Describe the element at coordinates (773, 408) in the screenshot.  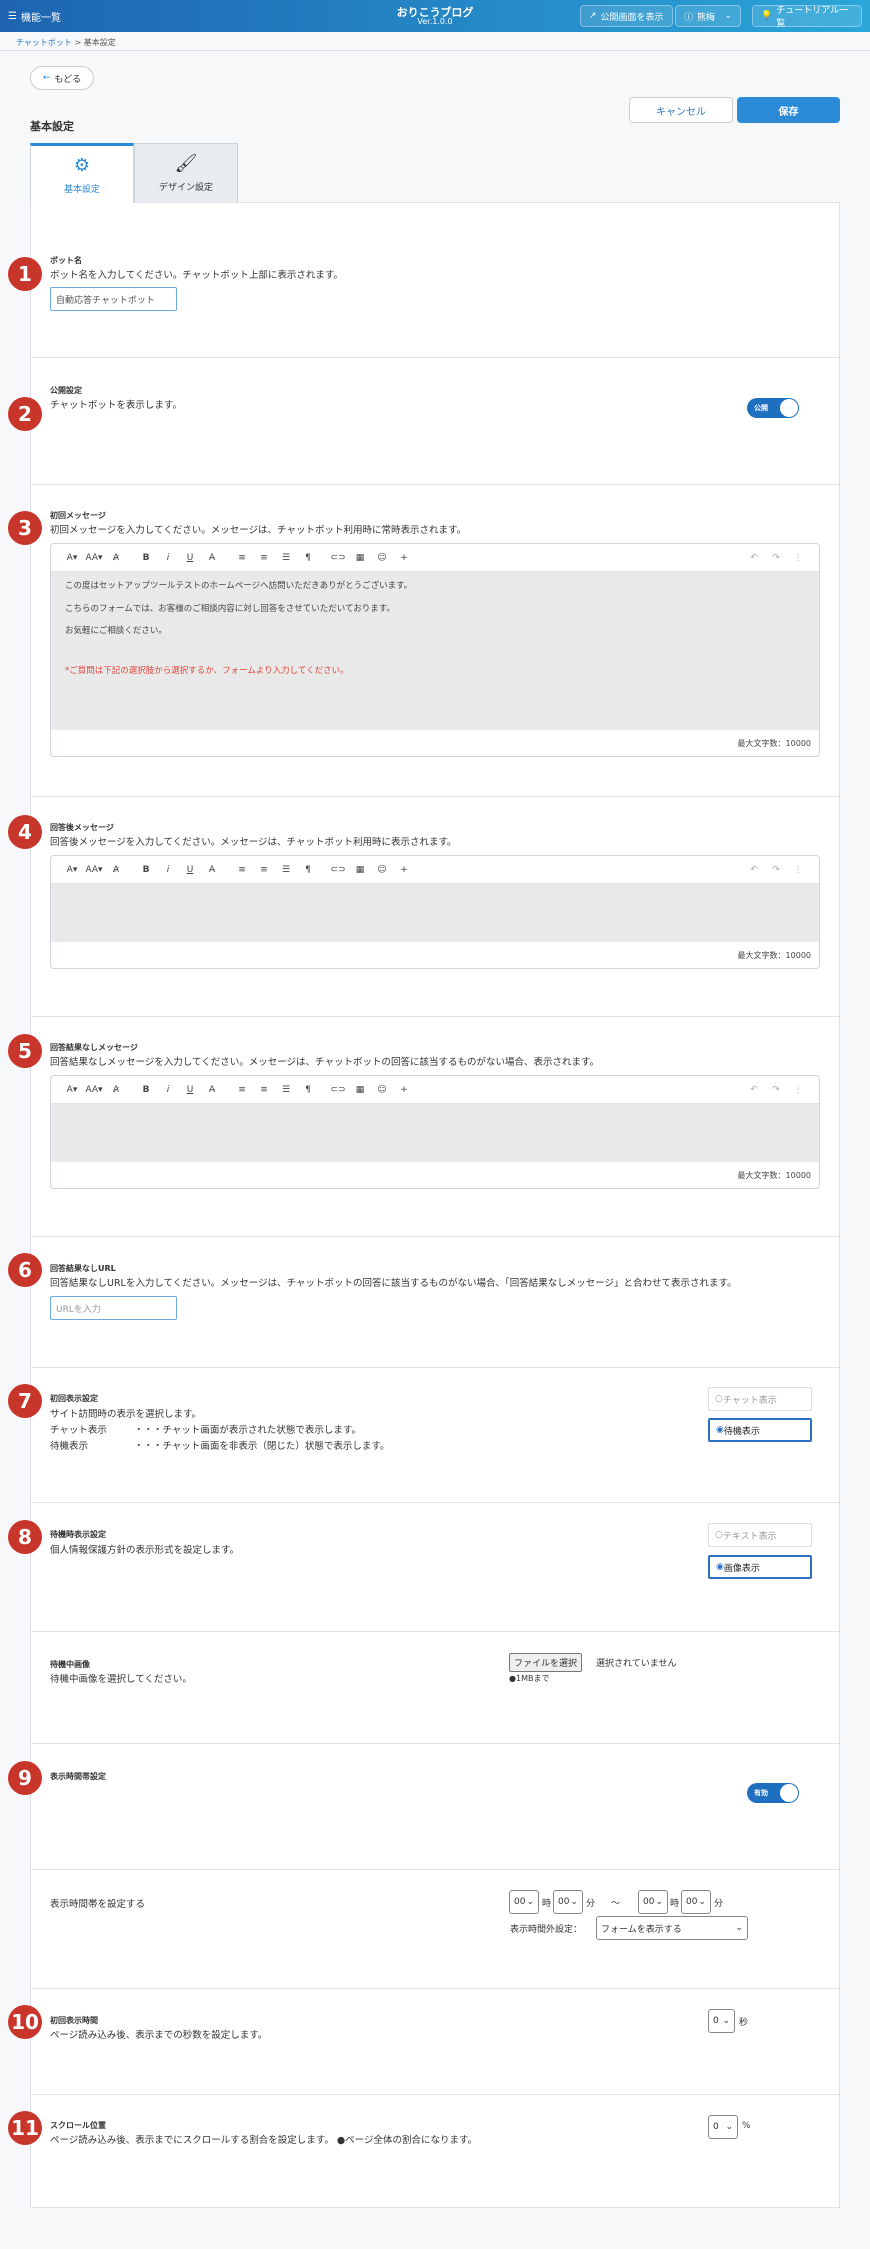
I see `publish-toggle: 公開` at that location.